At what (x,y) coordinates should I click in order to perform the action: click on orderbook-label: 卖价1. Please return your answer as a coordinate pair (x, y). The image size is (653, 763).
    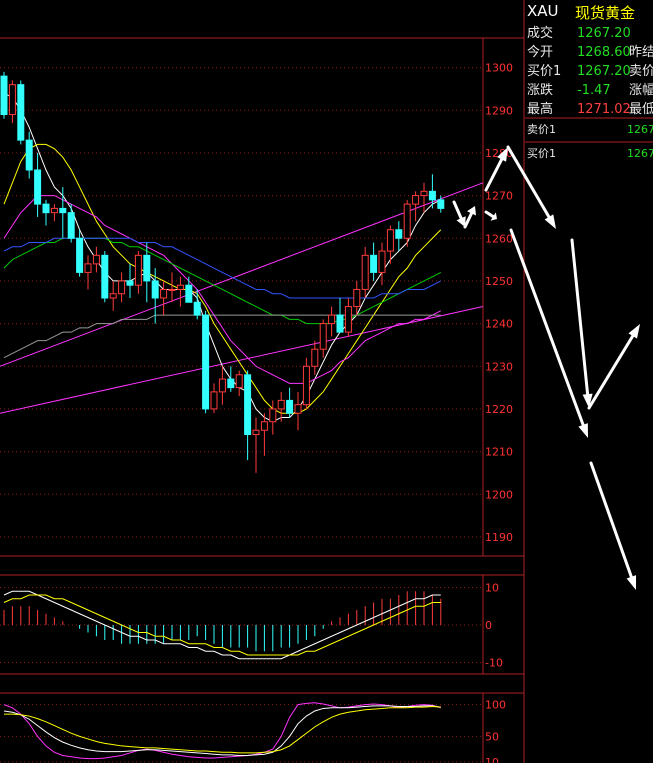
    Looking at the image, I should click on (541, 129).